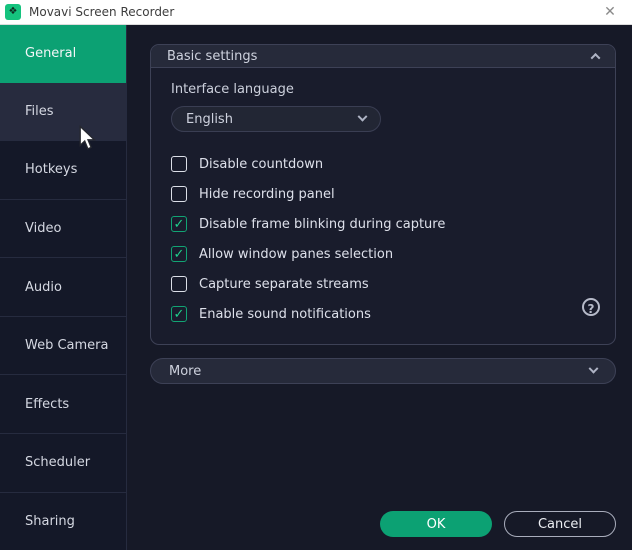 This screenshot has width=632, height=550. Describe the element at coordinates (595, 57) in the screenshot. I see `chevron-up-icon` at that location.